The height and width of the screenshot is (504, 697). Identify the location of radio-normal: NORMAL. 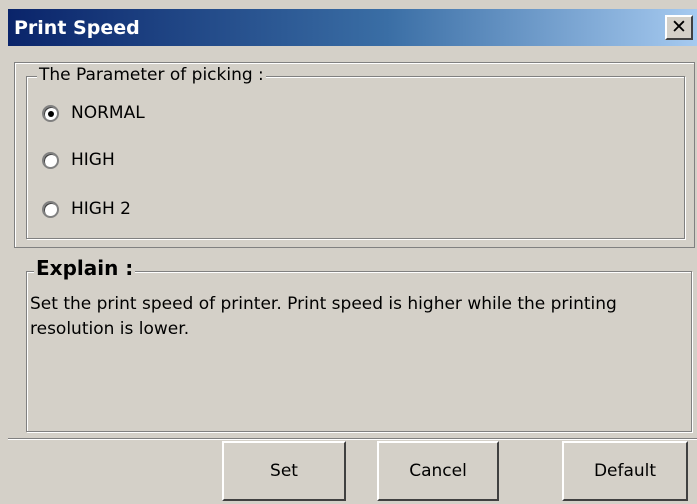
(93, 113).